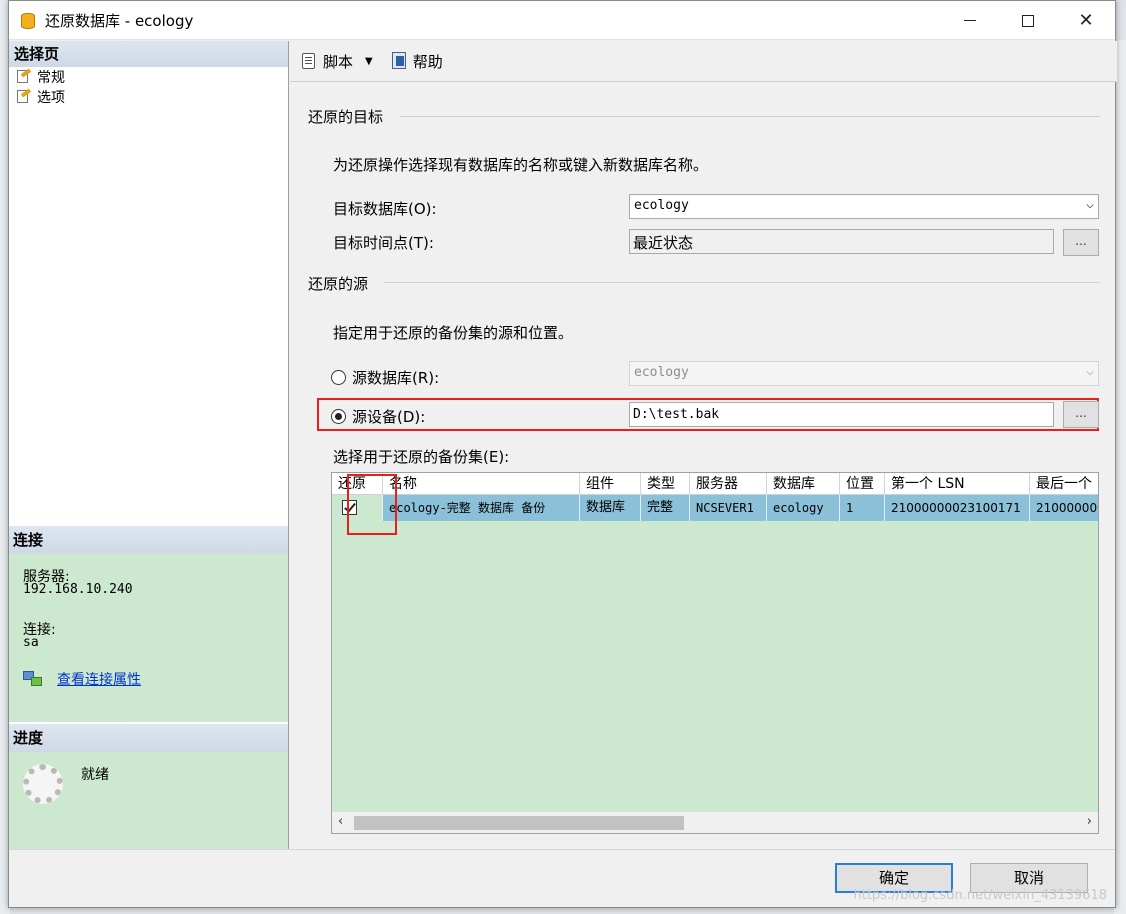  Describe the element at coordinates (661, 372) in the screenshot. I see `source-database-value: ecology` at that location.